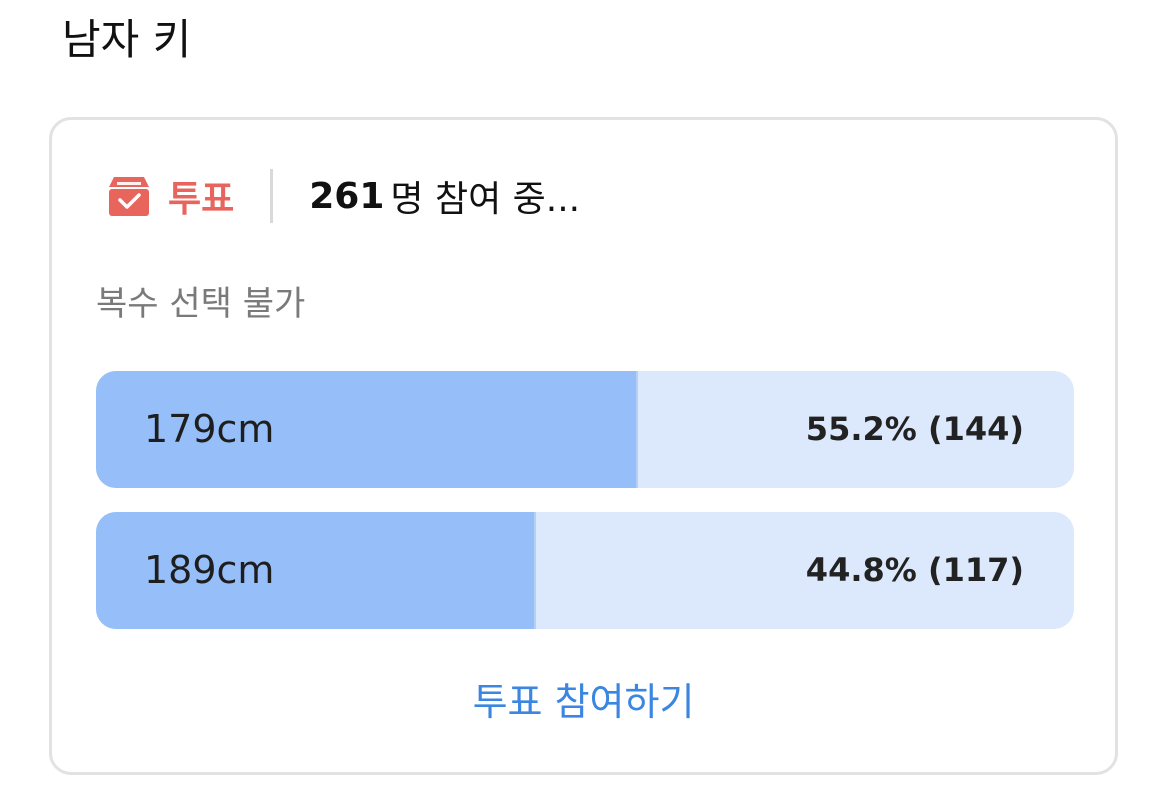 The height and width of the screenshot is (800, 1167). I want to click on page-title: 남자 키, so click(127, 39).